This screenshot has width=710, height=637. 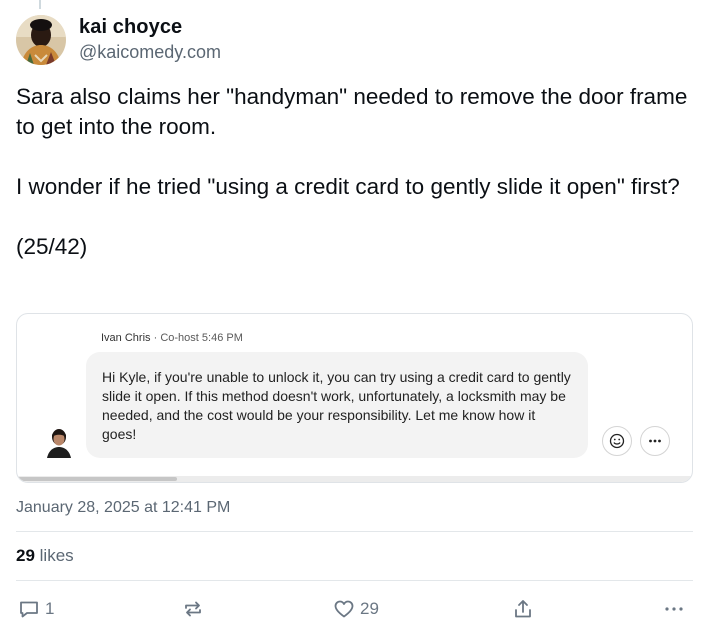 I want to click on author-name: kai choyce, so click(x=130, y=27).